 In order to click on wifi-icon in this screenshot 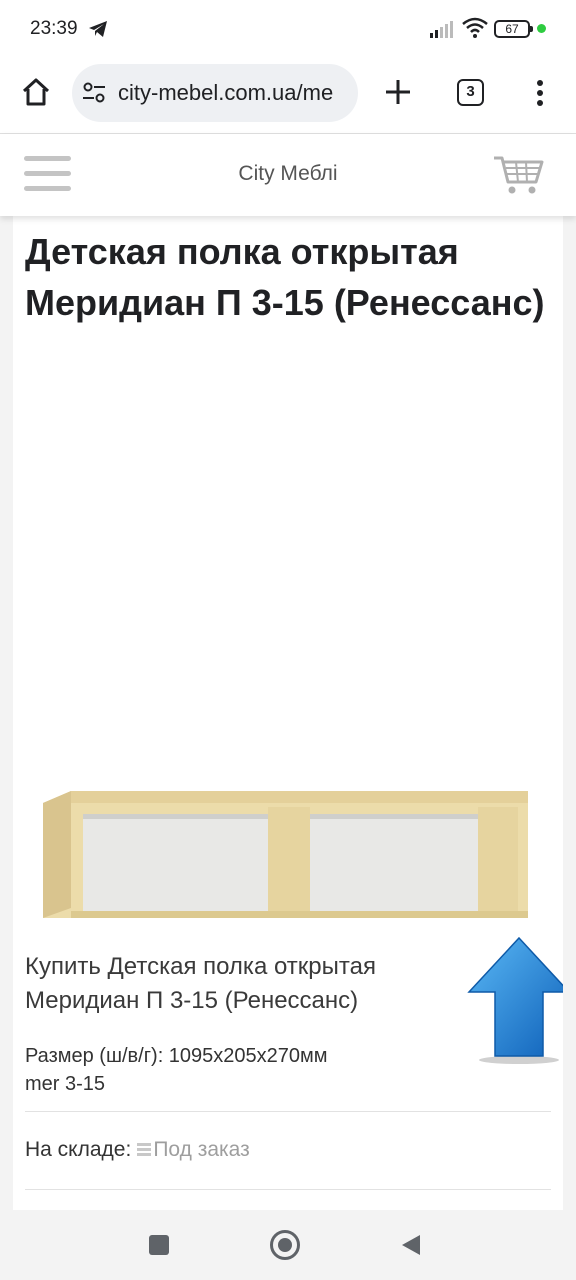, I will do `click(475, 27)`.